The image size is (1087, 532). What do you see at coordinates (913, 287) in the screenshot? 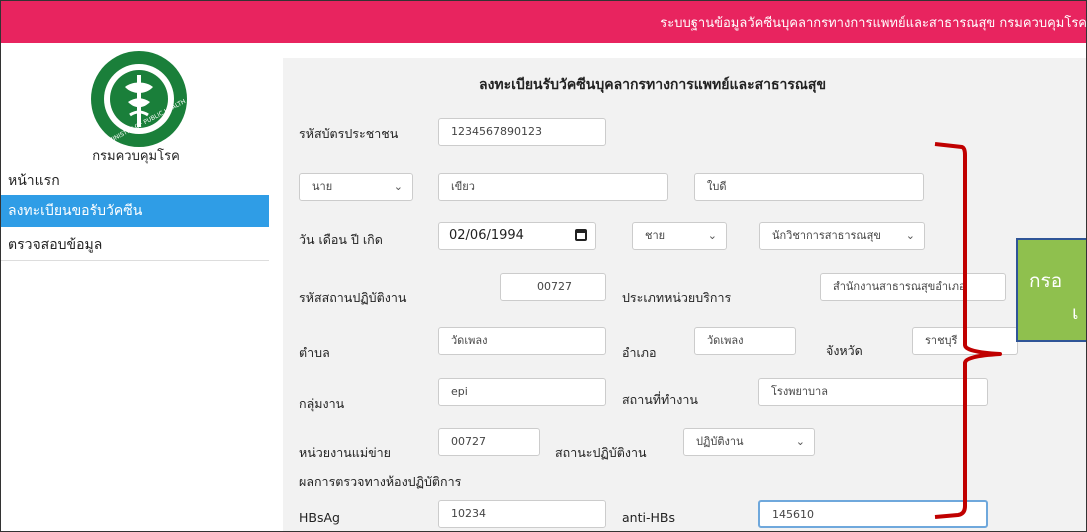
I see `service-type-input: สำนักงานสาธารณสุขอำเภอ` at bounding box center [913, 287].